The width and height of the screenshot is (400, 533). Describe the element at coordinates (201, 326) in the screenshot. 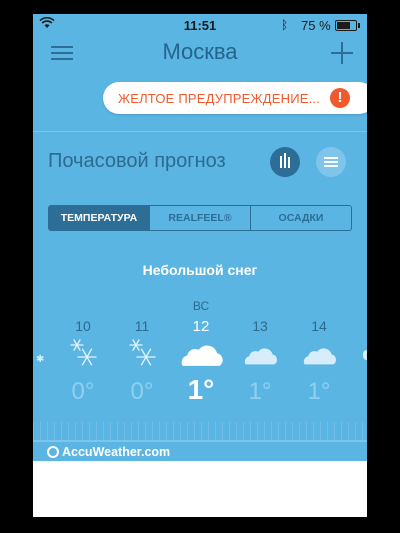

I see `forecast-hour: 12` at that location.